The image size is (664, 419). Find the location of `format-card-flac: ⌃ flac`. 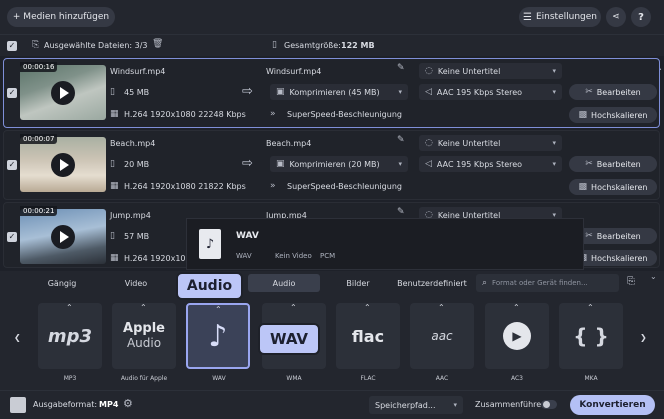

format-card-flac: ⌃ flac is located at coordinates (368, 336).